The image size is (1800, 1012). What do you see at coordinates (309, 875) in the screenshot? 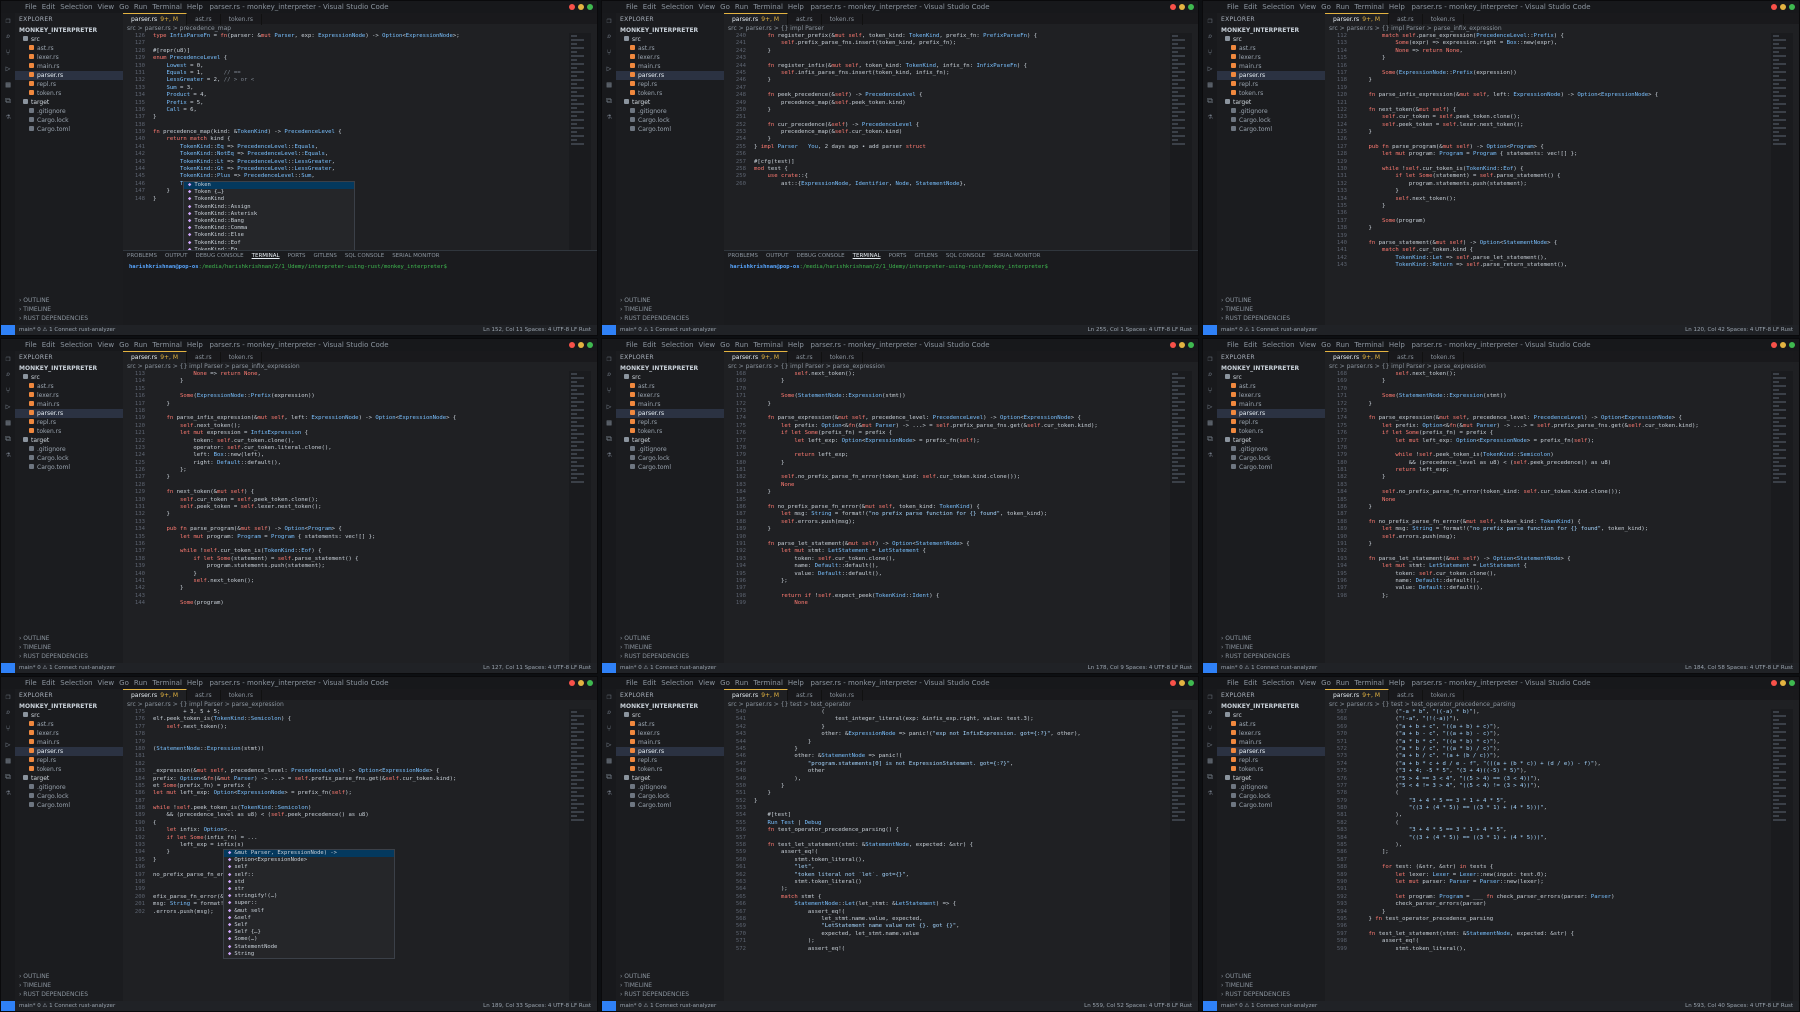
I see `autocomplete-item: ◆ self::` at bounding box center [309, 875].